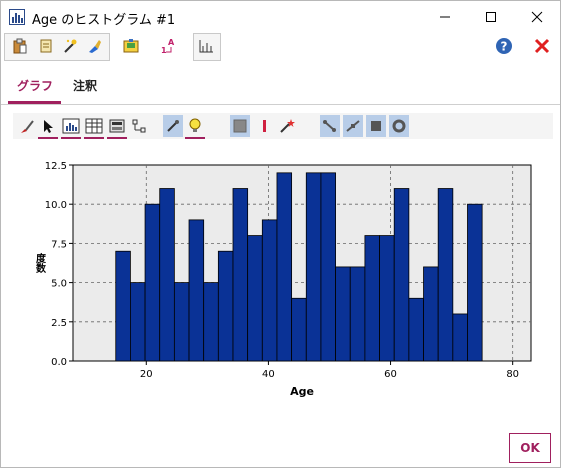  Describe the element at coordinates (530, 448) in the screenshot. I see `ok-button: OK` at that location.